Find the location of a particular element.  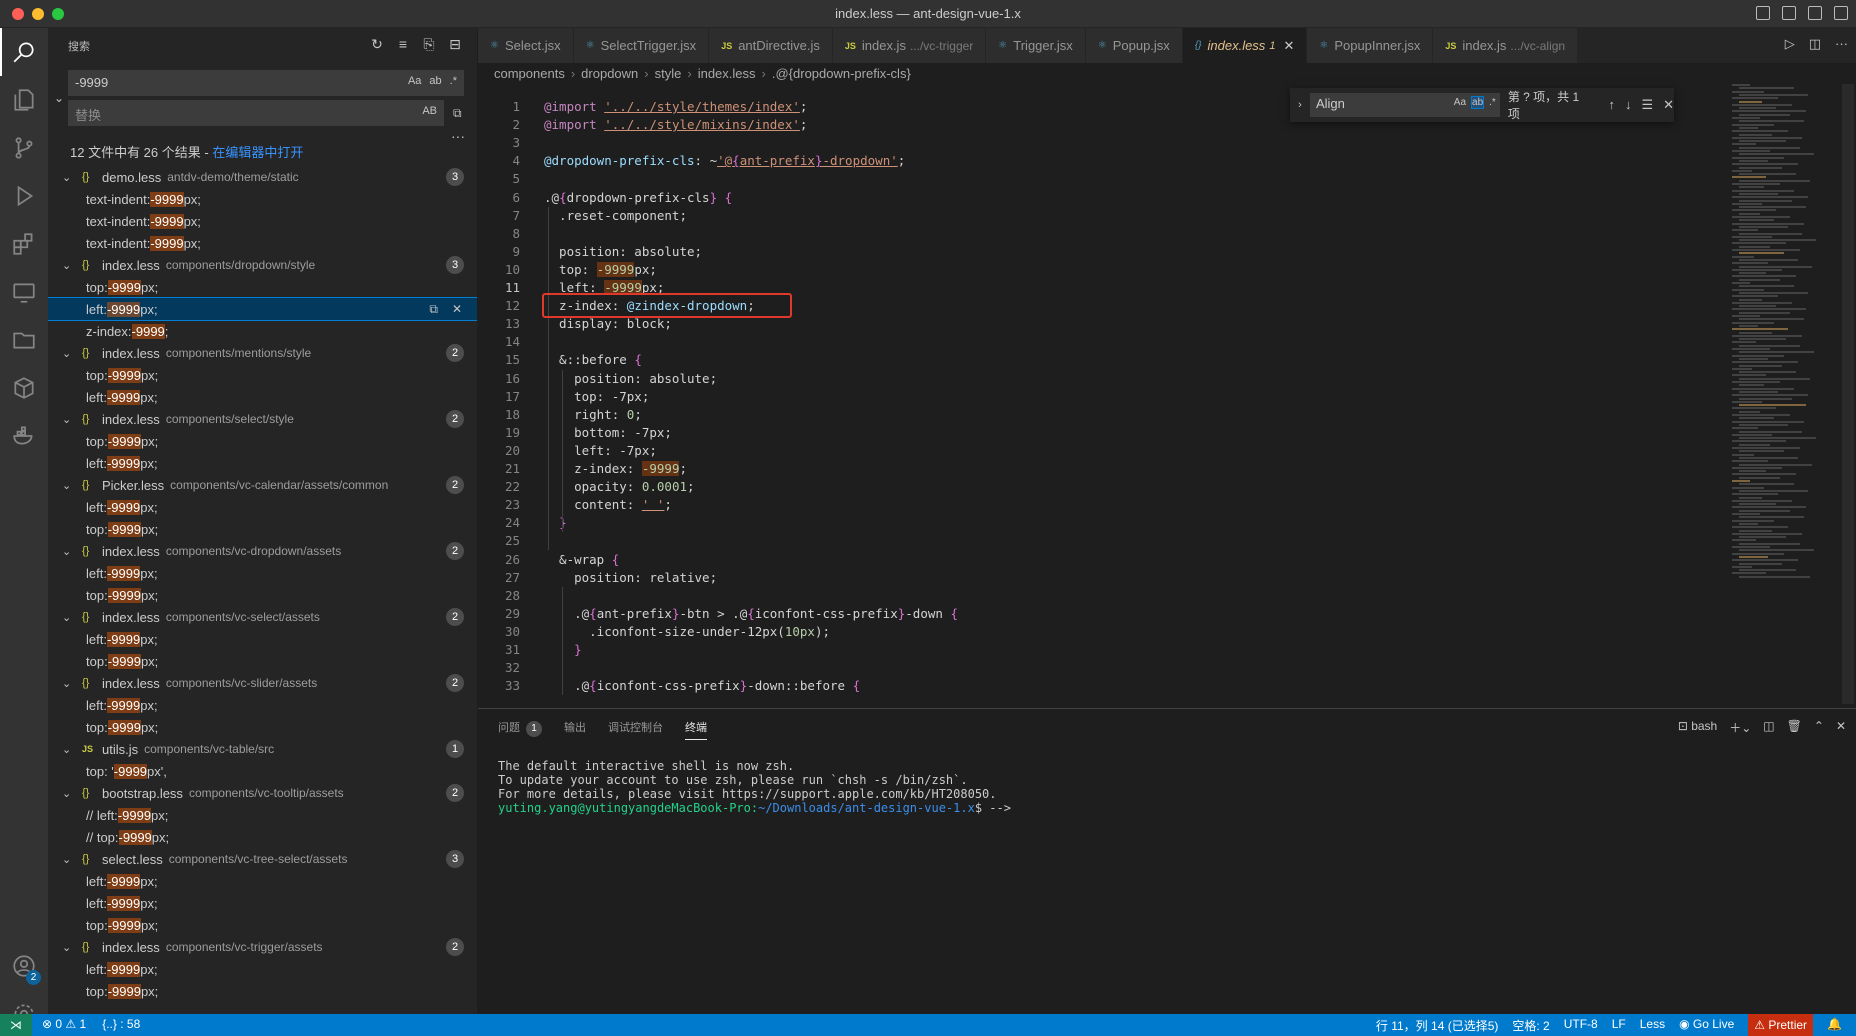

previous-match-icon: ↑ is located at coordinates (1611, 105).